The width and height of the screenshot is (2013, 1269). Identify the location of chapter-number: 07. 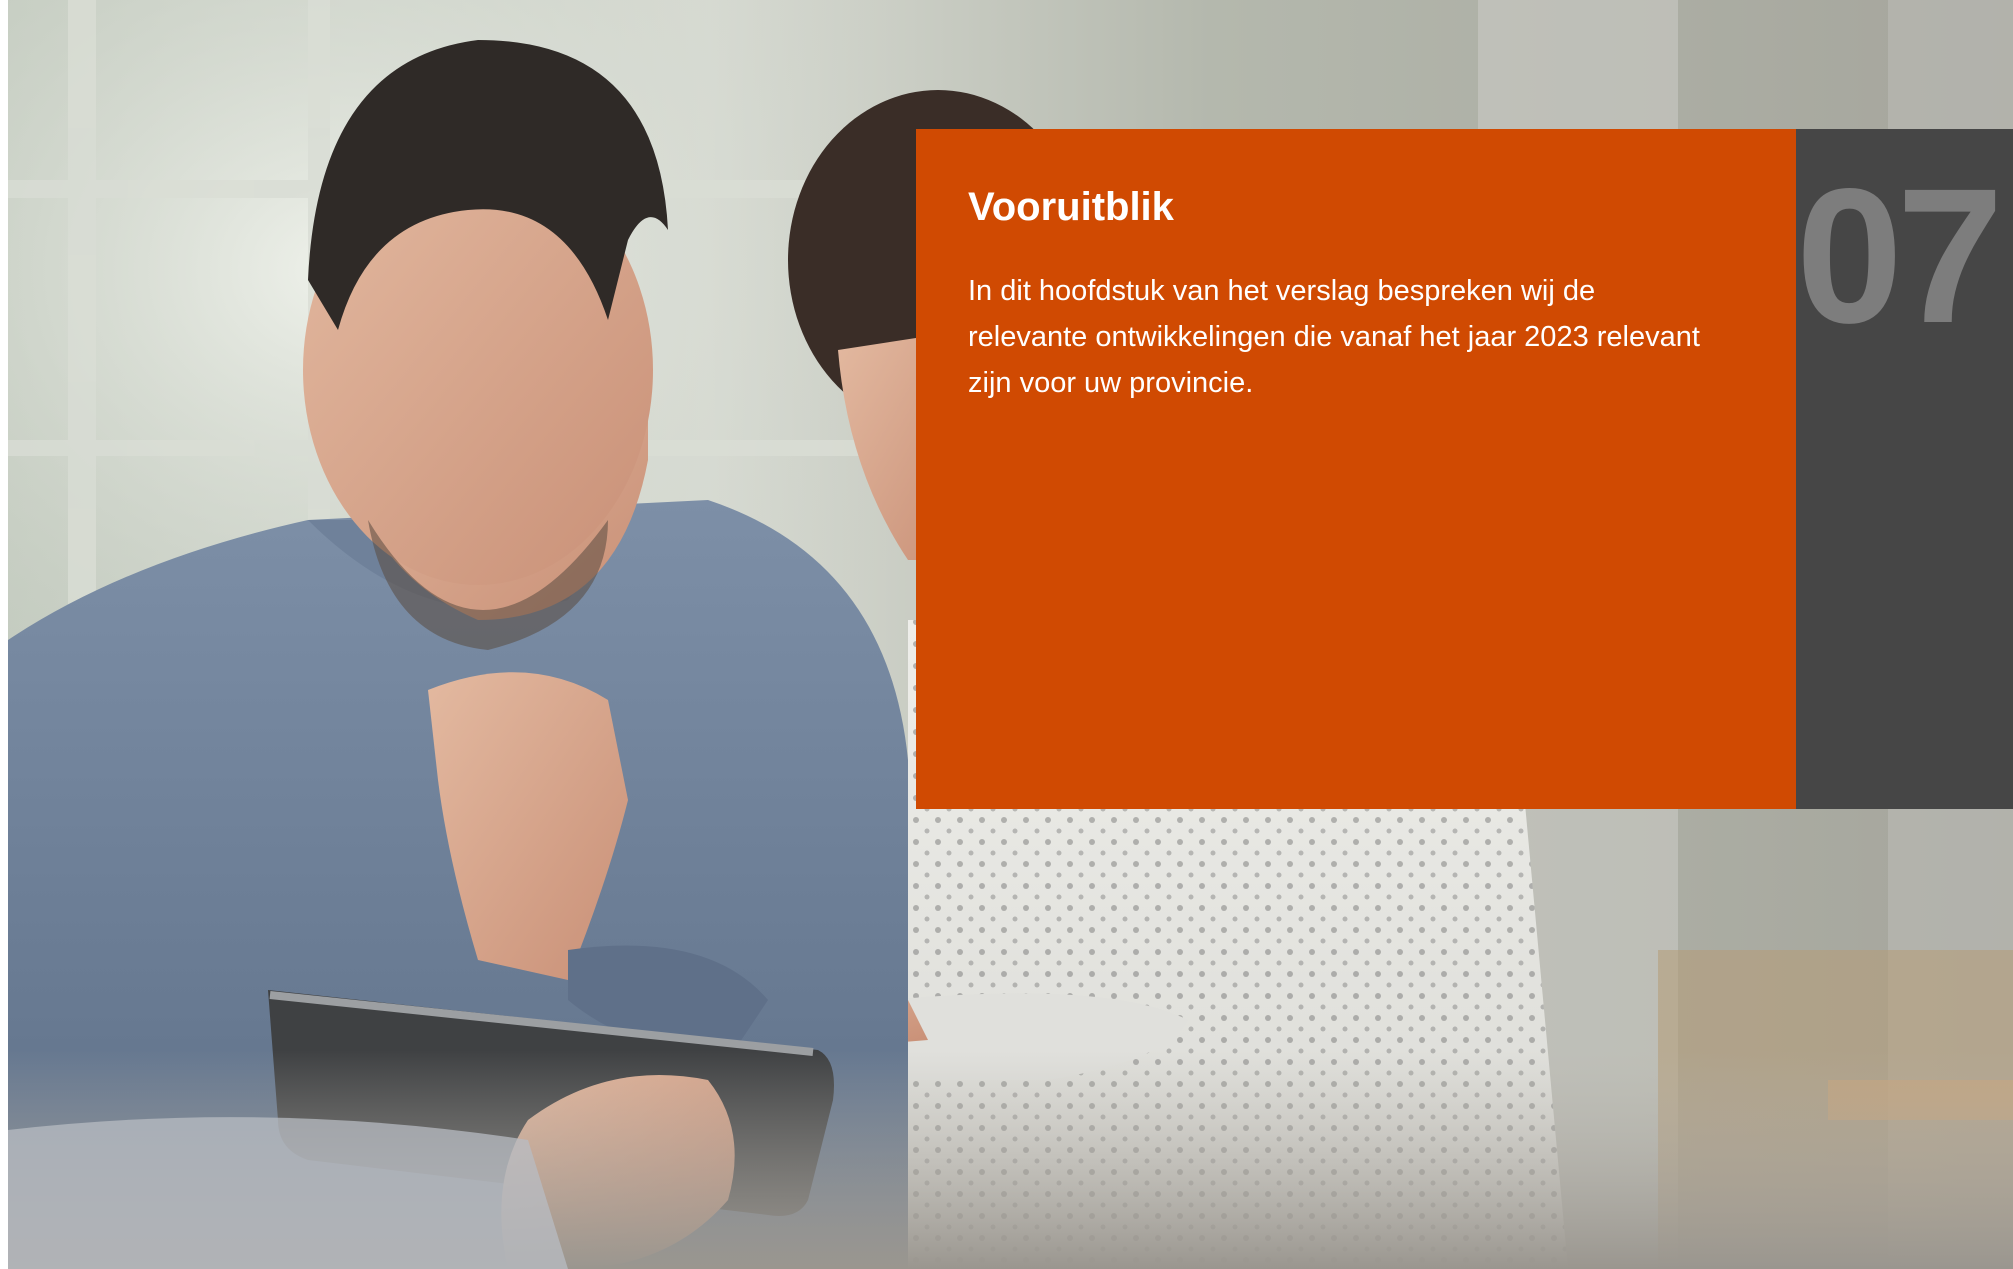
(1900, 255).